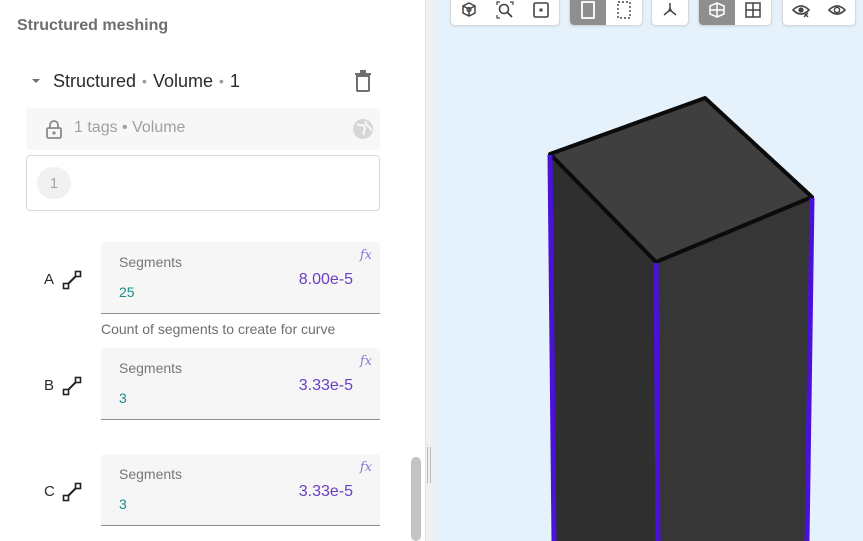 The width and height of the screenshot is (863, 541). What do you see at coordinates (95, 80) in the screenshot?
I see `group-name: Structured` at bounding box center [95, 80].